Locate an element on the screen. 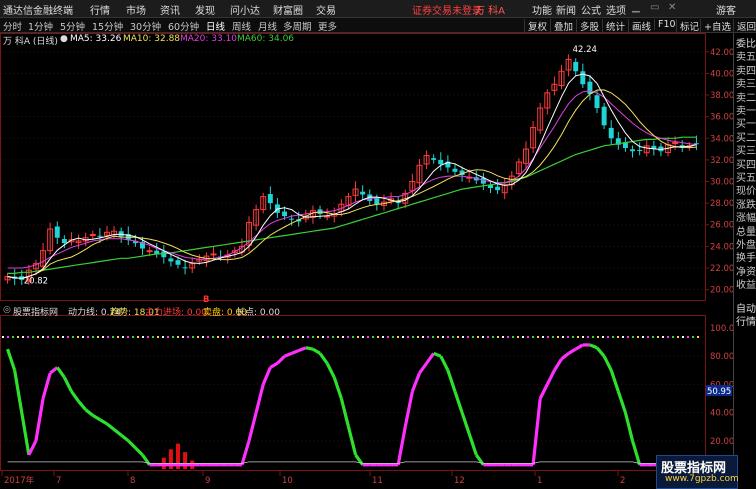 Image resolution: width=756 pixels, height=489 pixels. price-tick-label: 38.00 is located at coordinates (721, 96).